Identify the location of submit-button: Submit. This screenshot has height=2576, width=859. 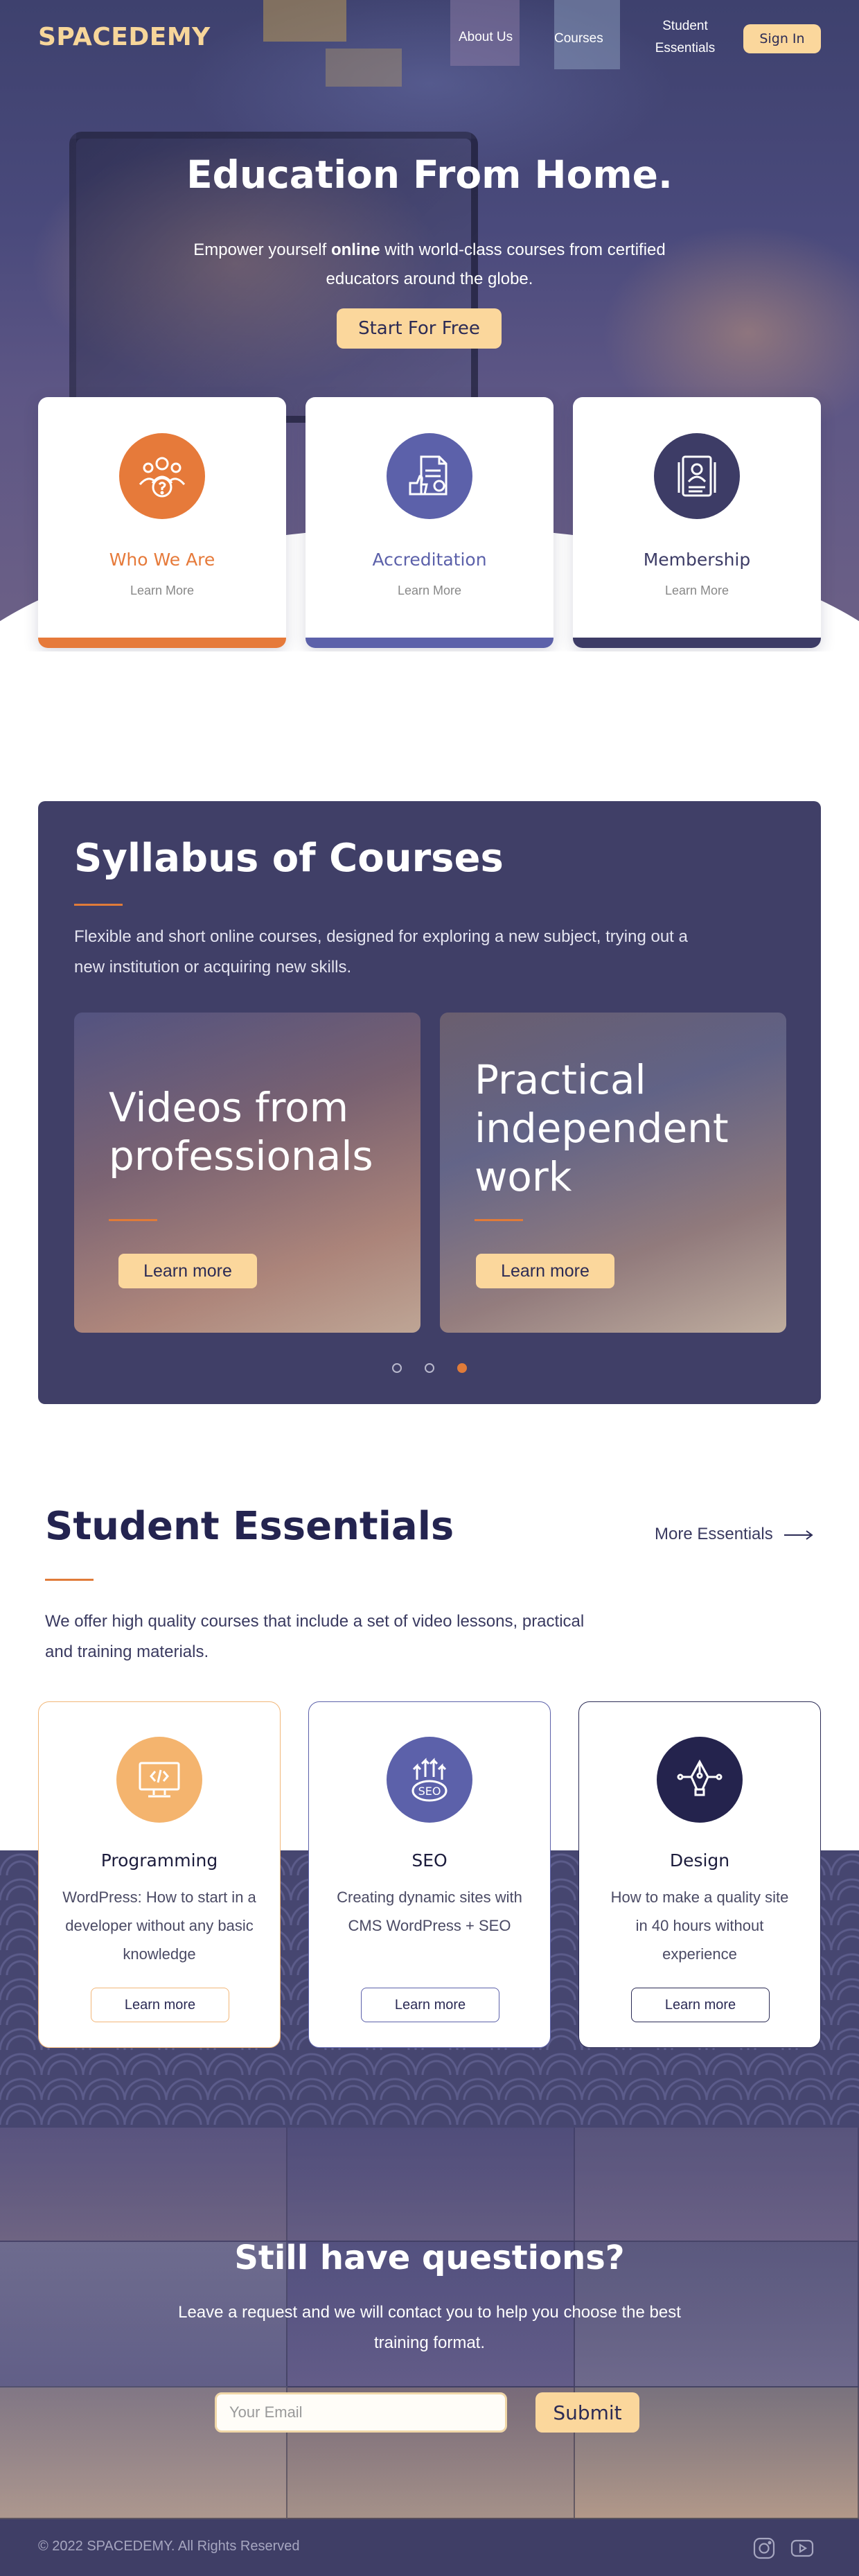
(587, 2412).